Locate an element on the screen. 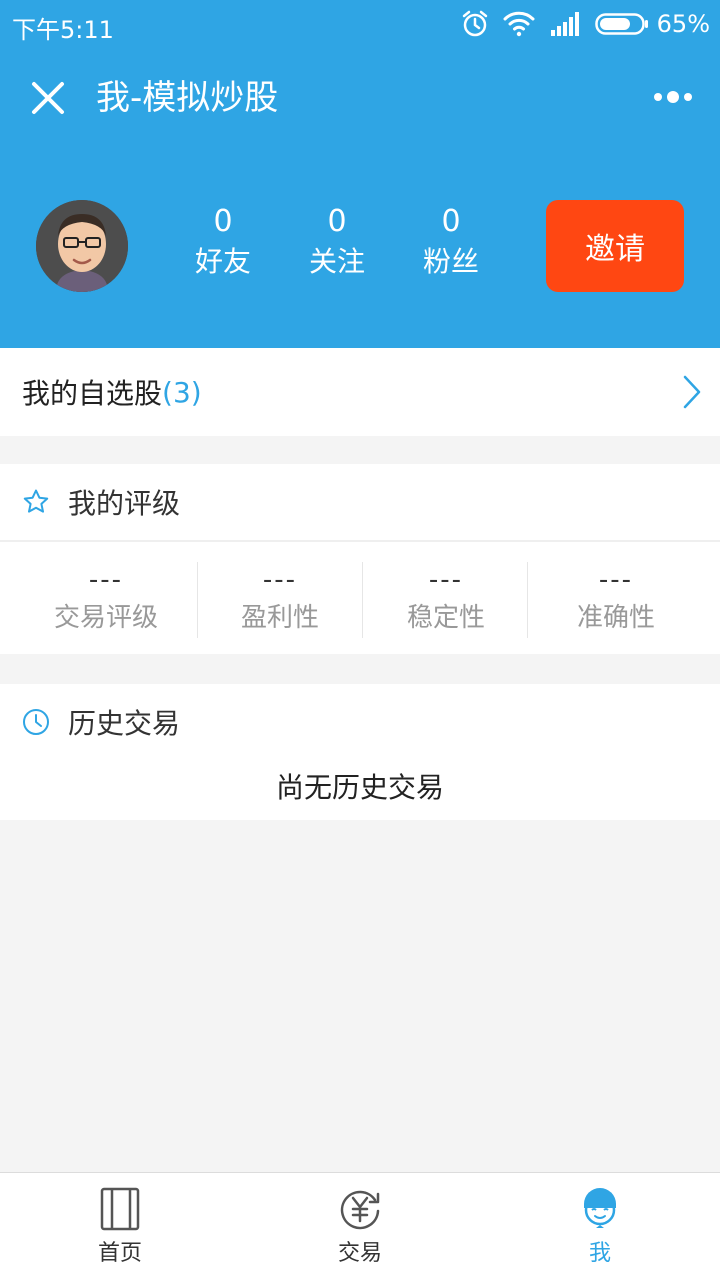 Image resolution: width=720 pixels, height=1280 pixels. tab-trade: 交易 is located at coordinates (360, 1228).